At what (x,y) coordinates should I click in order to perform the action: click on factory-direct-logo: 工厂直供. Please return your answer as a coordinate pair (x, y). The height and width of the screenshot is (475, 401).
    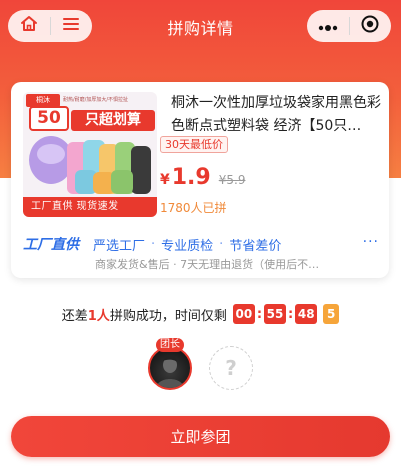
    Looking at the image, I should click on (51, 245).